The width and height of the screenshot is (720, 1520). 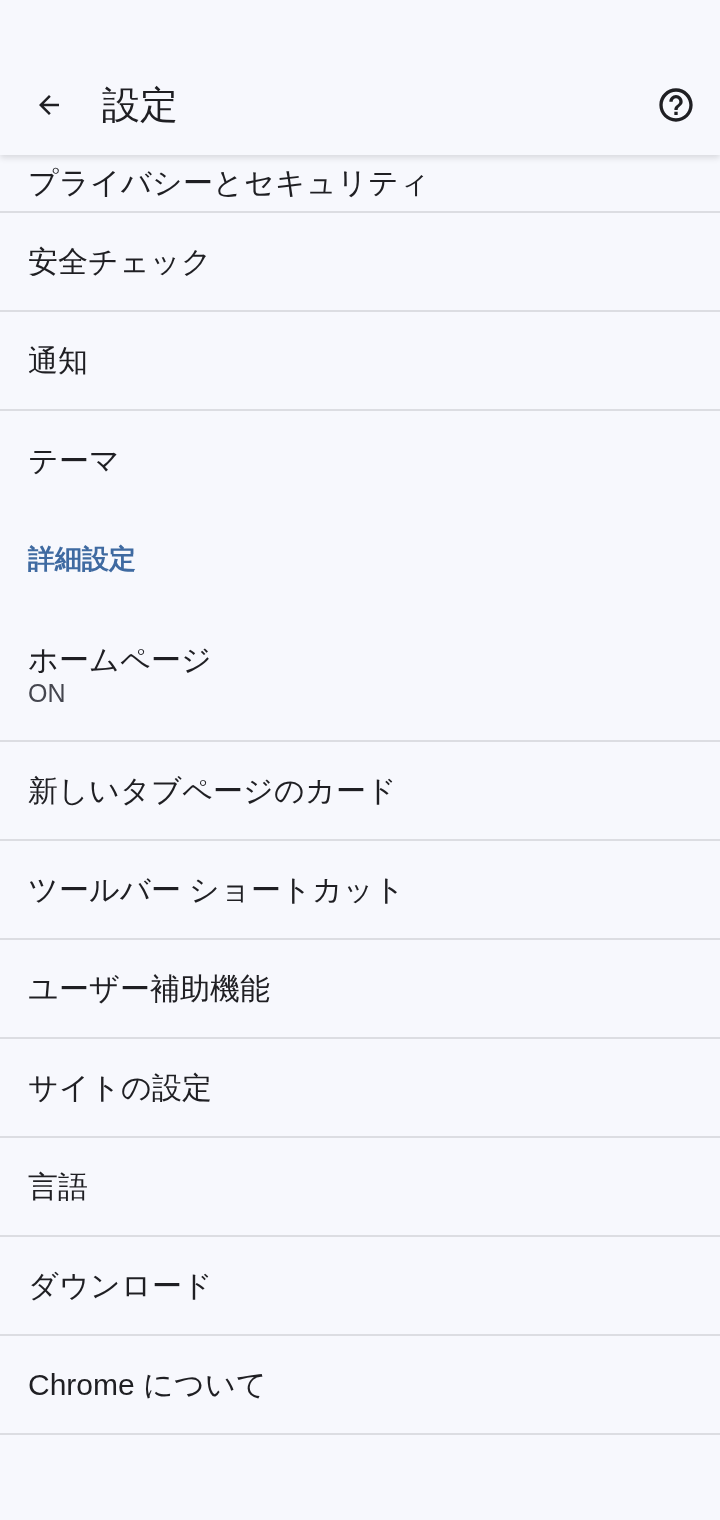 I want to click on settings-item: 新しいタブページのカード, so click(x=360, y=791).